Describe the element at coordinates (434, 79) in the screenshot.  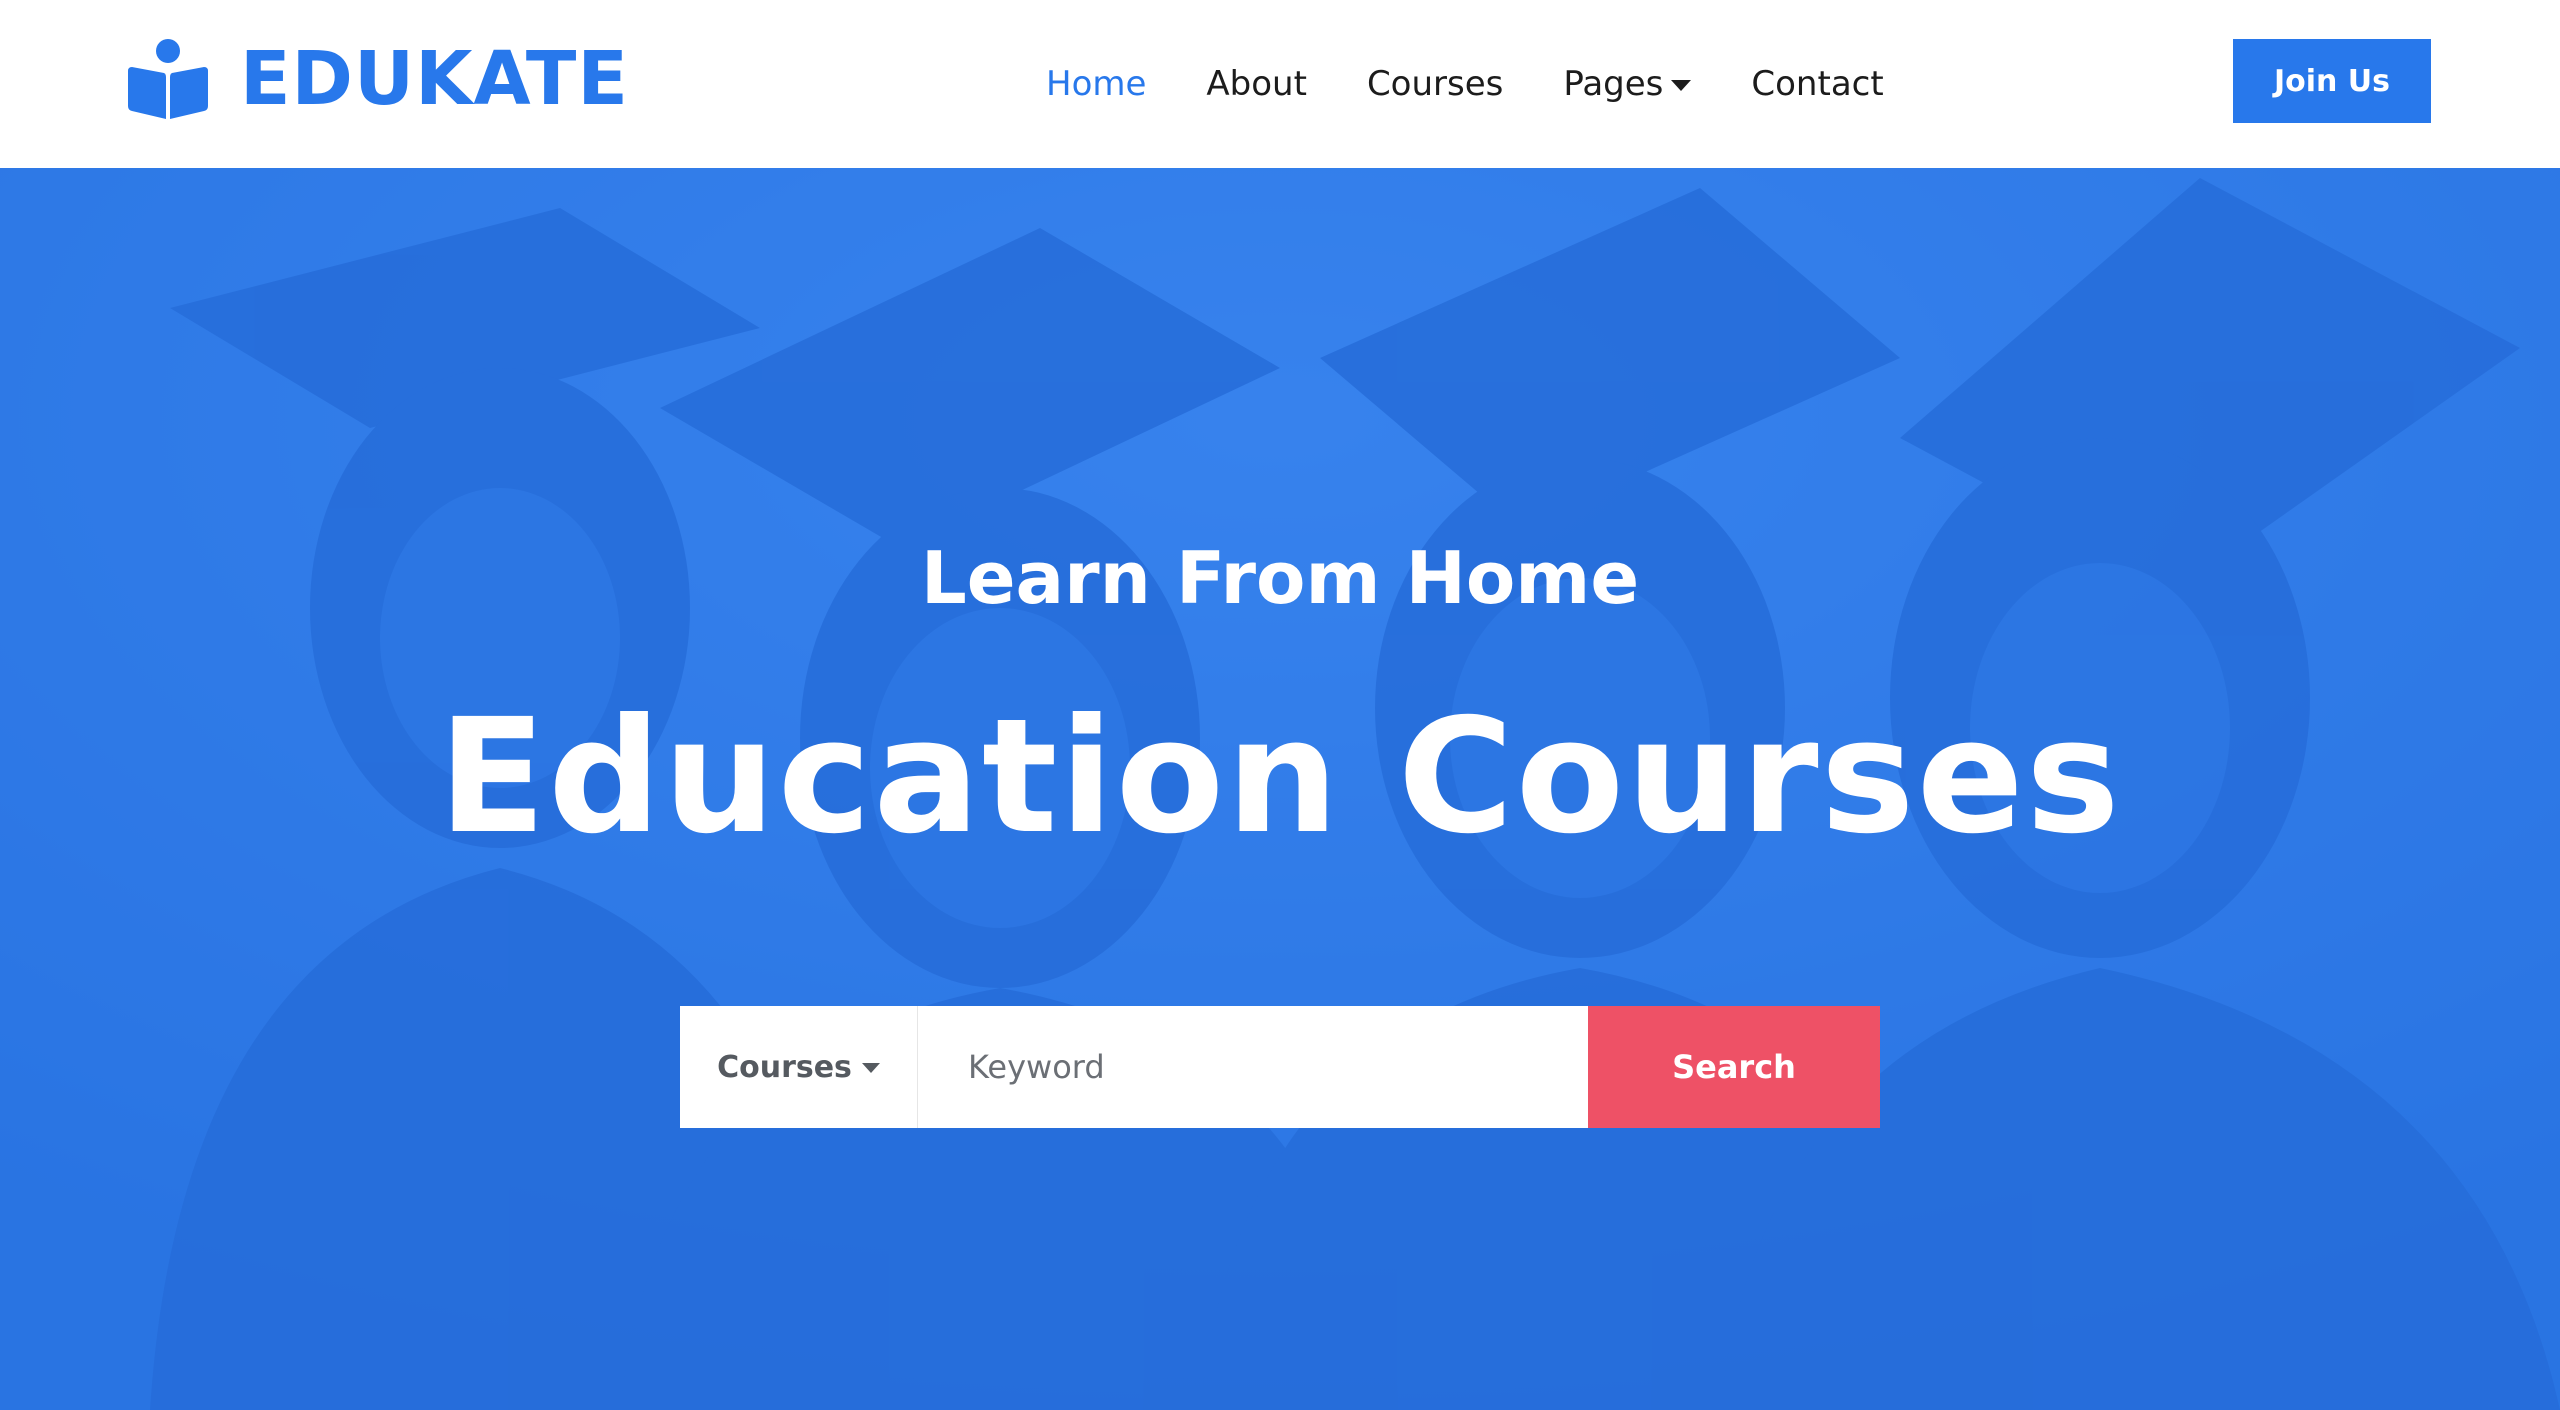
I see `brand-name: EDUKATE` at that location.